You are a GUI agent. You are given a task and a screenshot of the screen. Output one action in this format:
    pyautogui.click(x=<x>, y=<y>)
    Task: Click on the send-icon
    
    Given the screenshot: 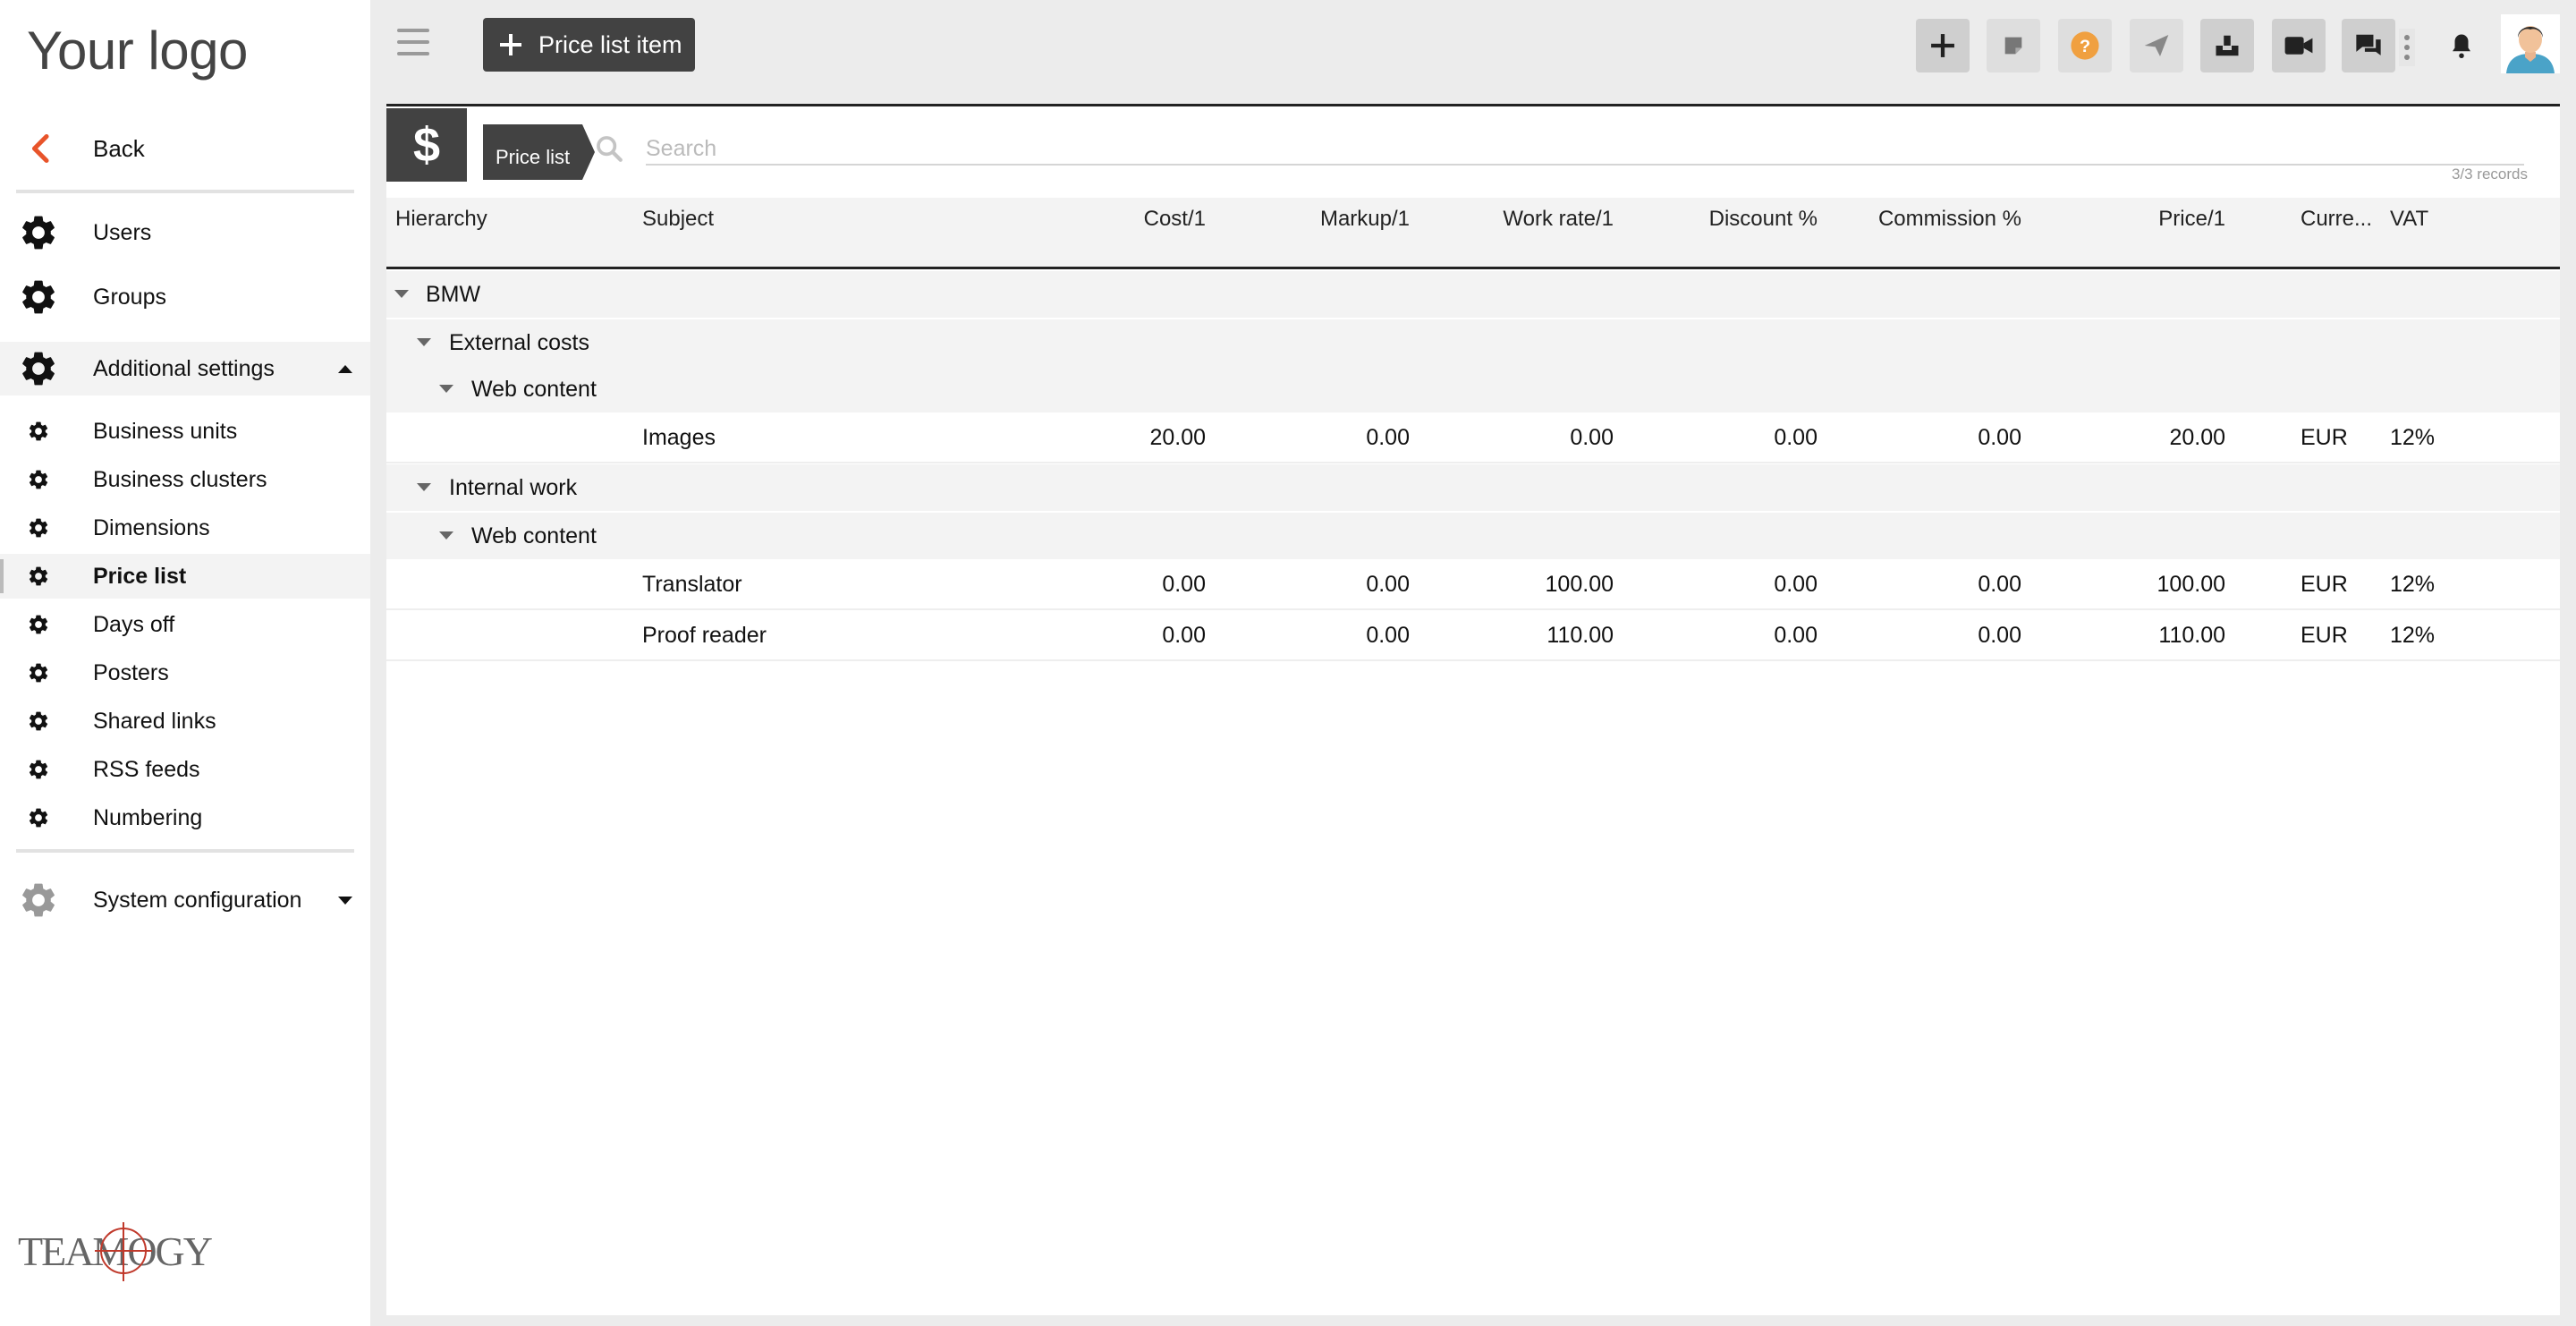 What is the action you would take?
    pyautogui.click(x=2156, y=45)
    